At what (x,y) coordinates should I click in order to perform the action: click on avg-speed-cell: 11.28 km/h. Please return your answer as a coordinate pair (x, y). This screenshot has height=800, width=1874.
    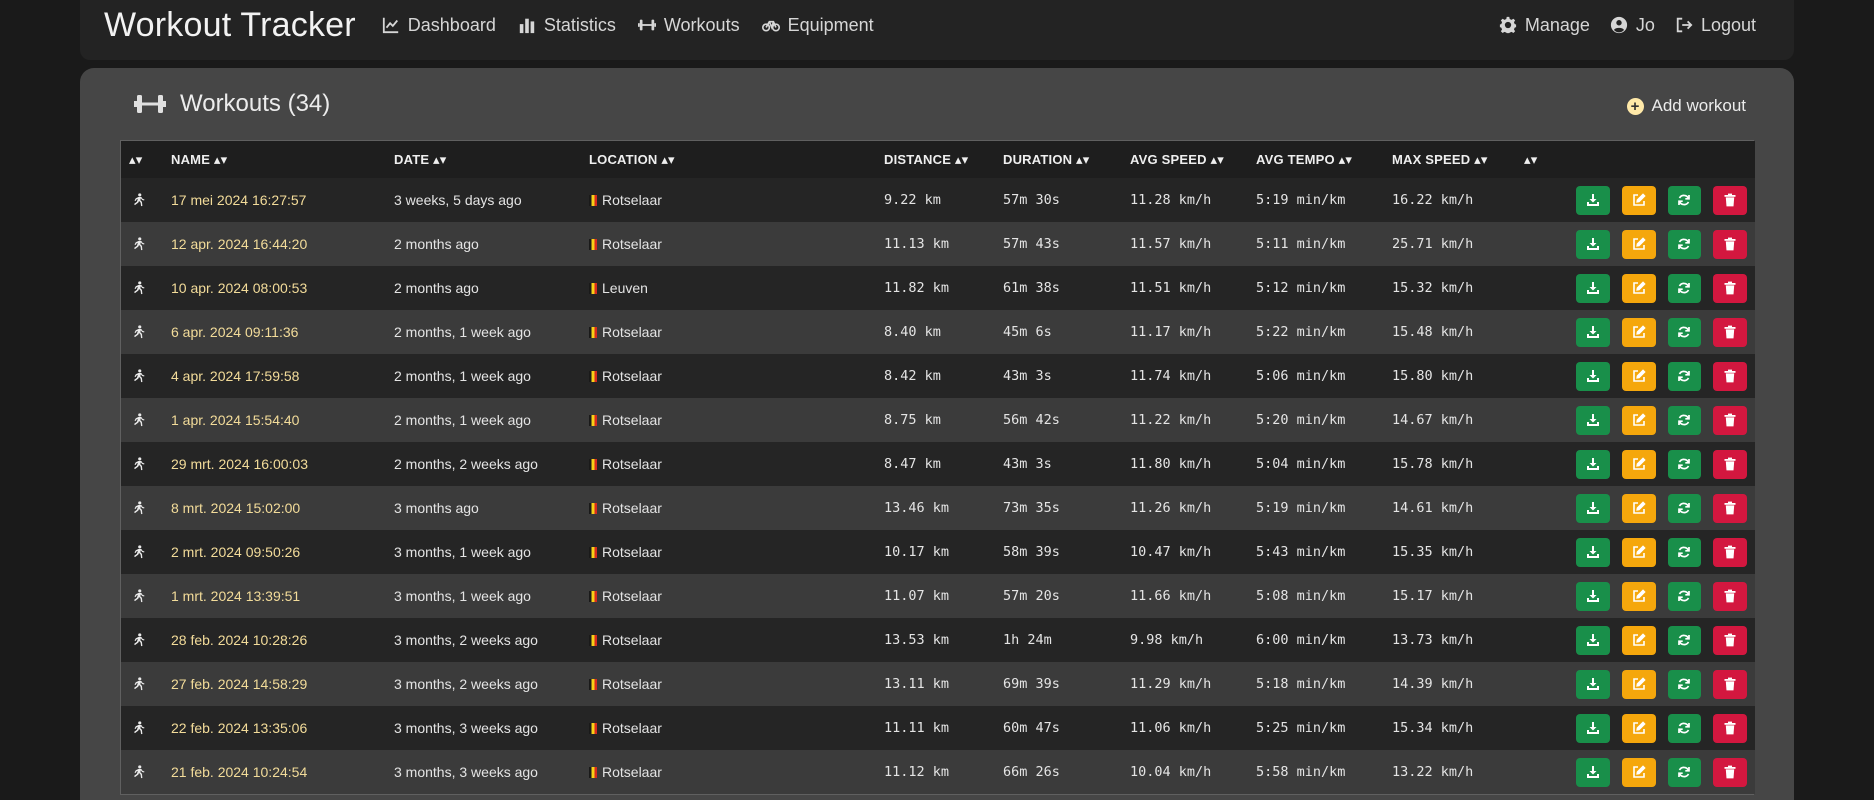
    Looking at the image, I should click on (1185, 200).